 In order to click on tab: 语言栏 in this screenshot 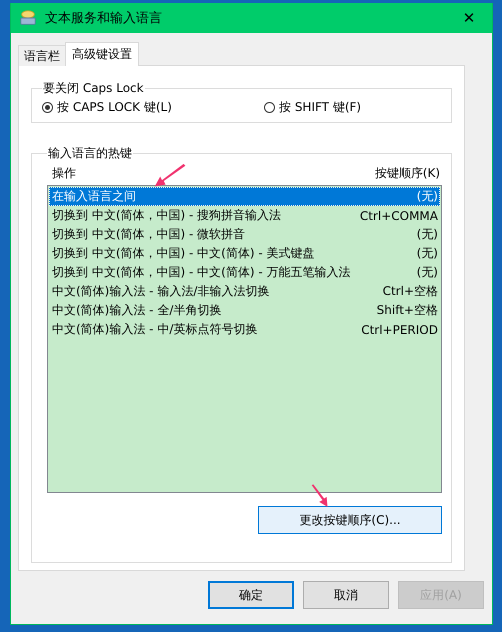, I will do `click(42, 55)`.